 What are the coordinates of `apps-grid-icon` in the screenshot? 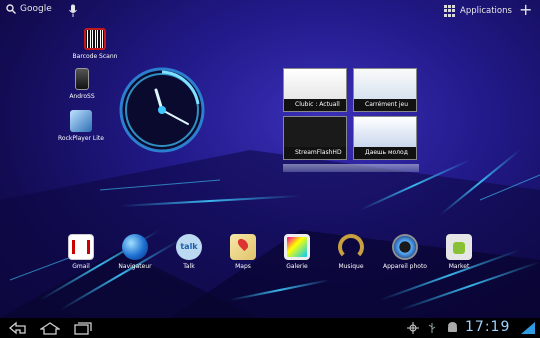 It's located at (450, 11).